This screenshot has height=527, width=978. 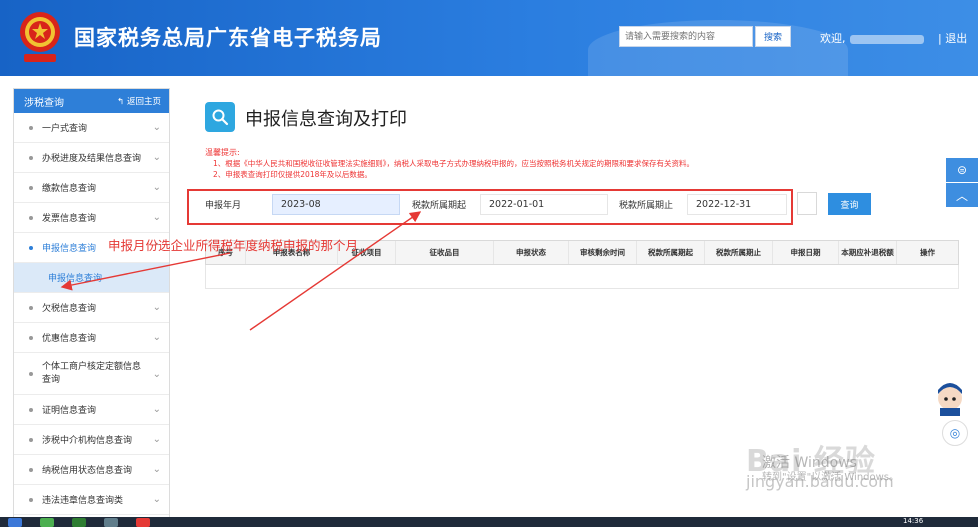 What do you see at coordinates (69, 309) in the screenshot?
I see `sidebar-item-label: 欠税信息查询` at bounding box center [69, 309].